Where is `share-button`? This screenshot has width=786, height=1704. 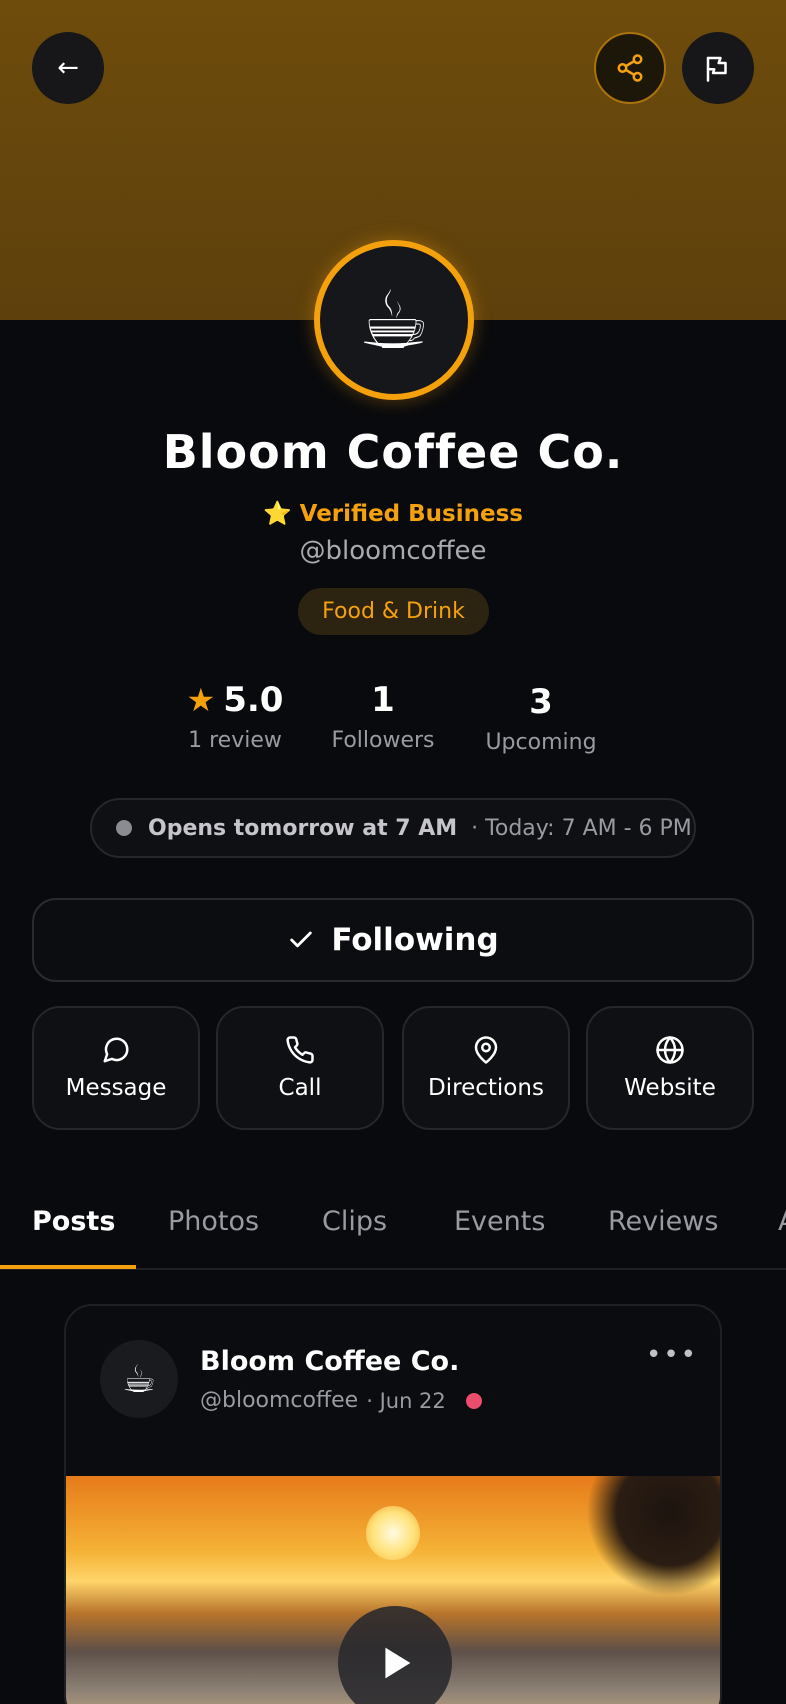
share-button is located at coordinates (630, 68).